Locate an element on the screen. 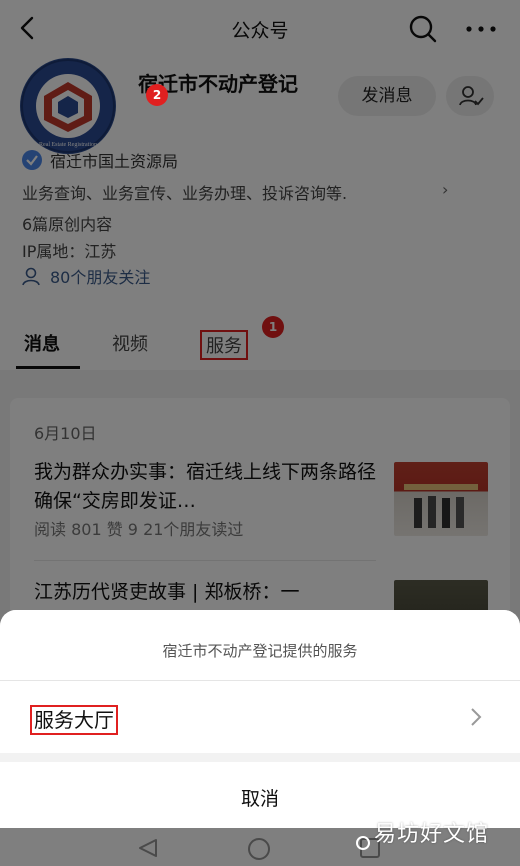  sheet-title: 宿迁市不动产登记提供的服务 is located at coordinates (260, 651).